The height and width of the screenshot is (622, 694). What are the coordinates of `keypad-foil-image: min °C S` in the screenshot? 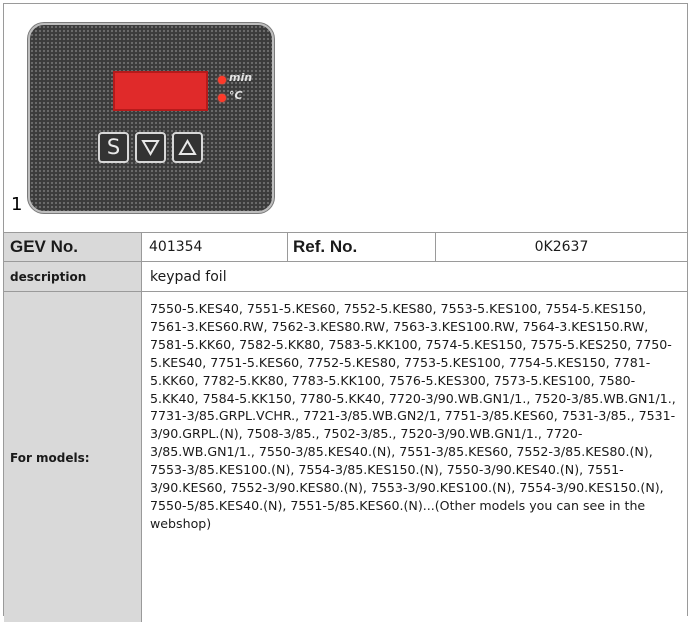 It's located at (151, 118).